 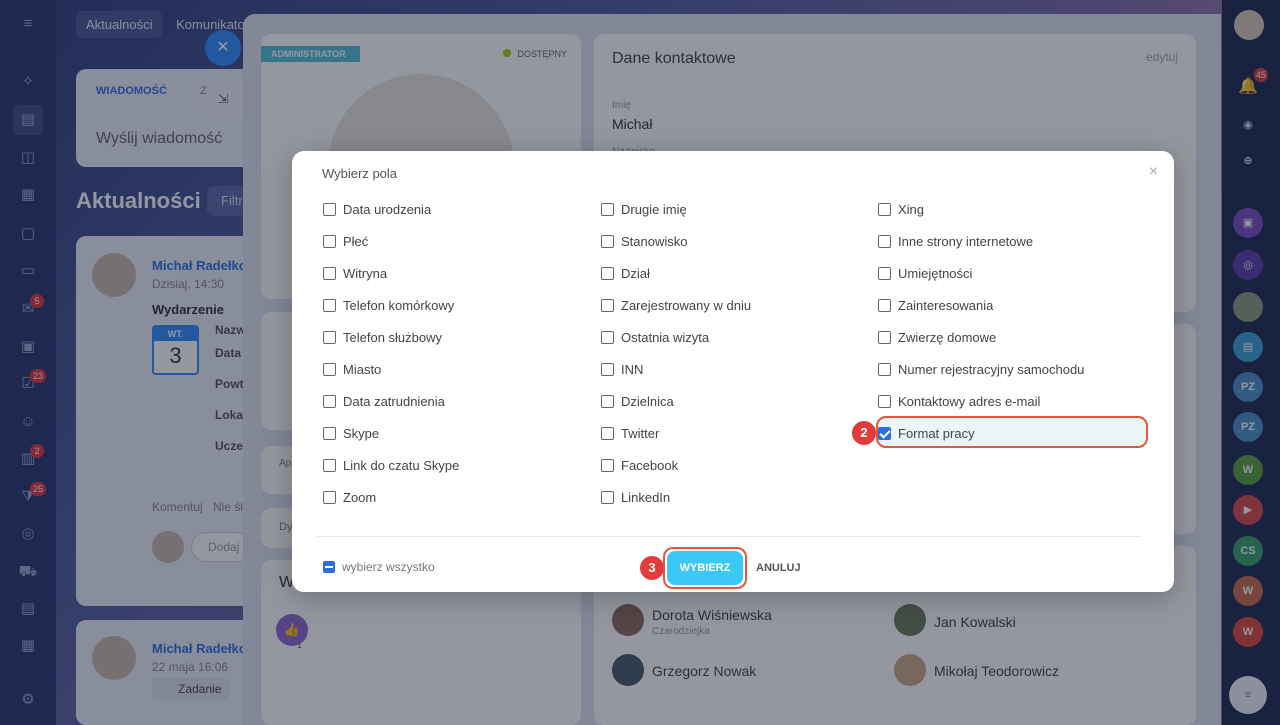 I want to click on field-label: Data zatrudnienia, so click(x=394, y=401).